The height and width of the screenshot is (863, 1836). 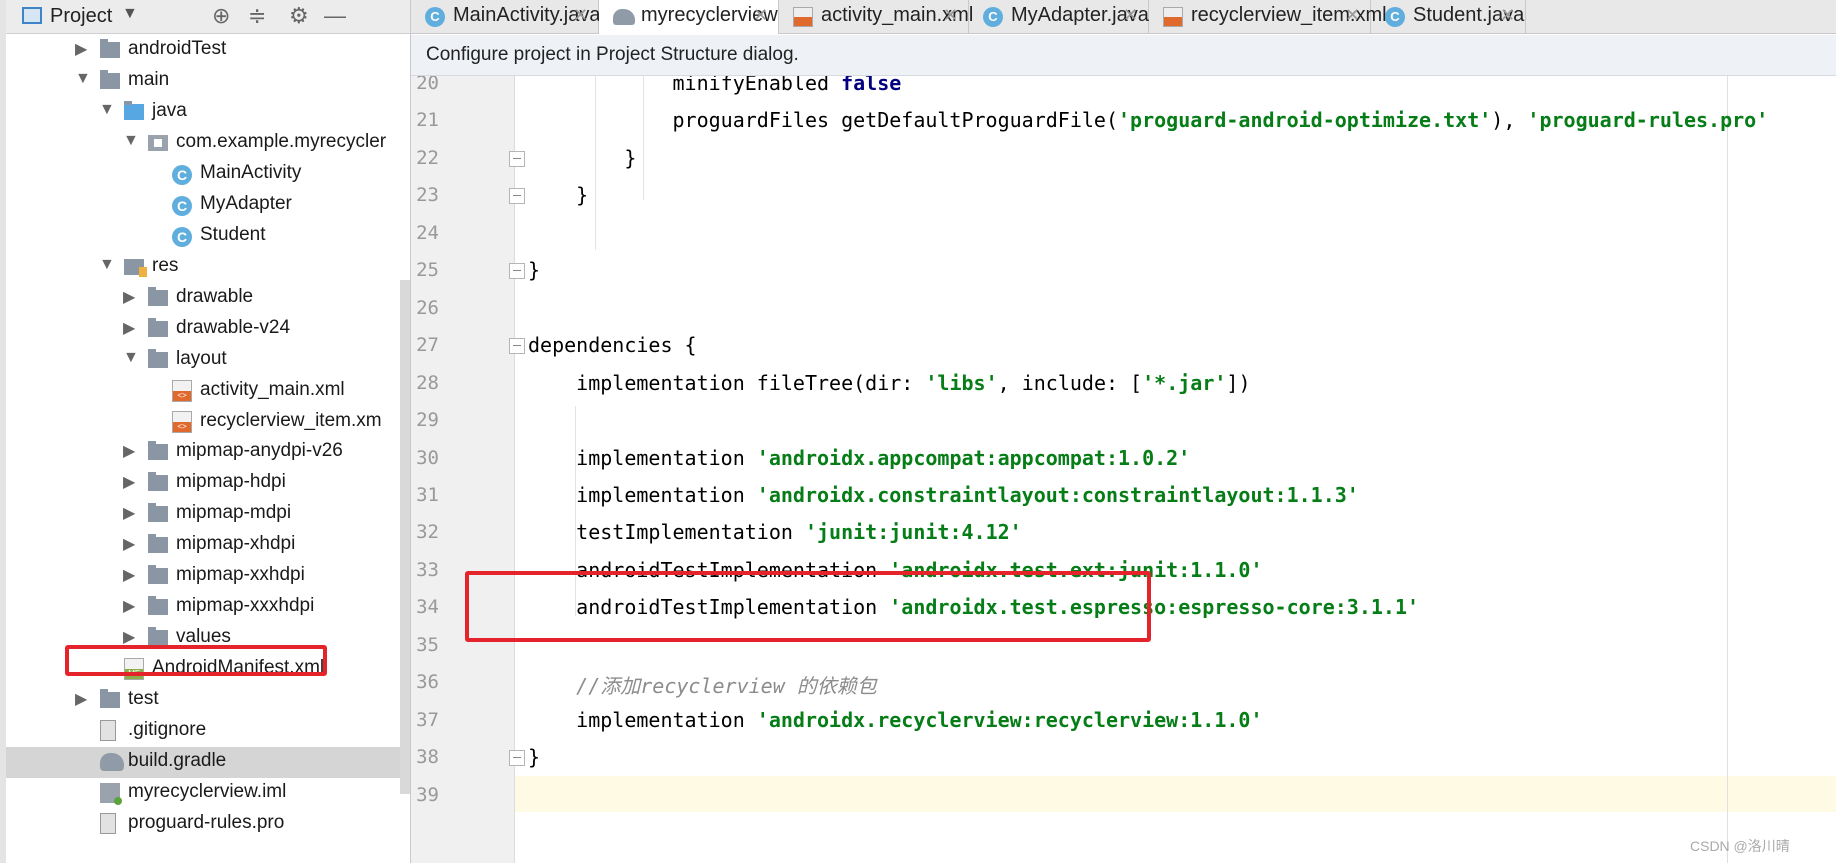 What do you see at coordinates (208, 824) in the screenshot?
I see `tree-item: proguard-rules.pro` at bounding box center [208, 824].